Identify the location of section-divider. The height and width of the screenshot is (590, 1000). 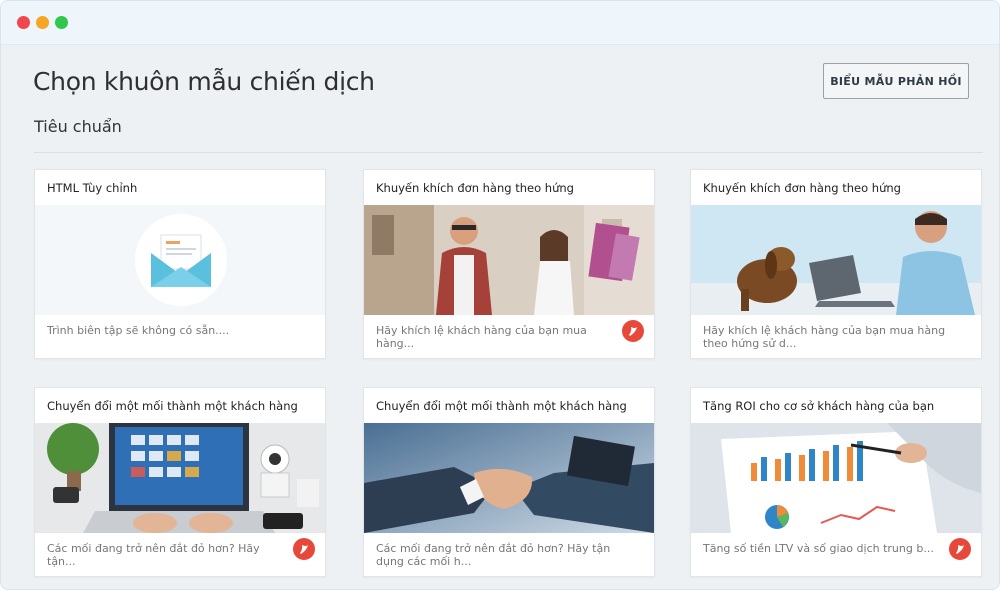
(508, 152).